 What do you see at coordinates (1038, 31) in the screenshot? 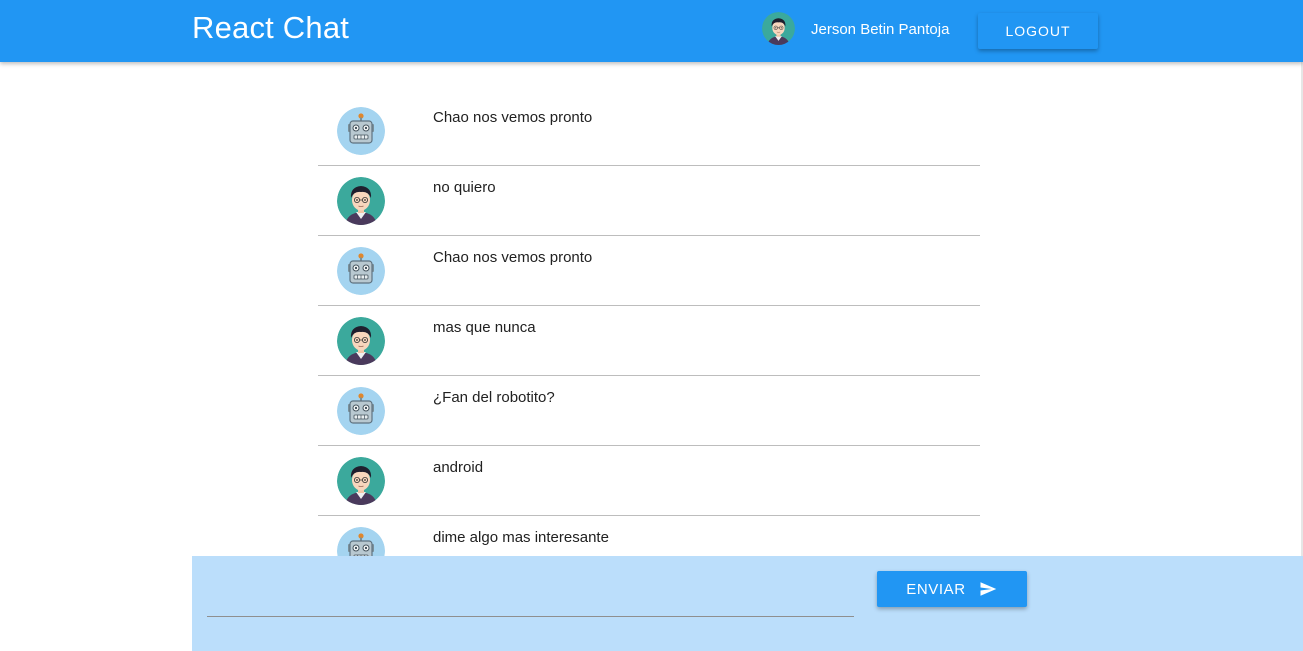
I see `logout-button: LOGOUT` at bounding box center [1038, 31].